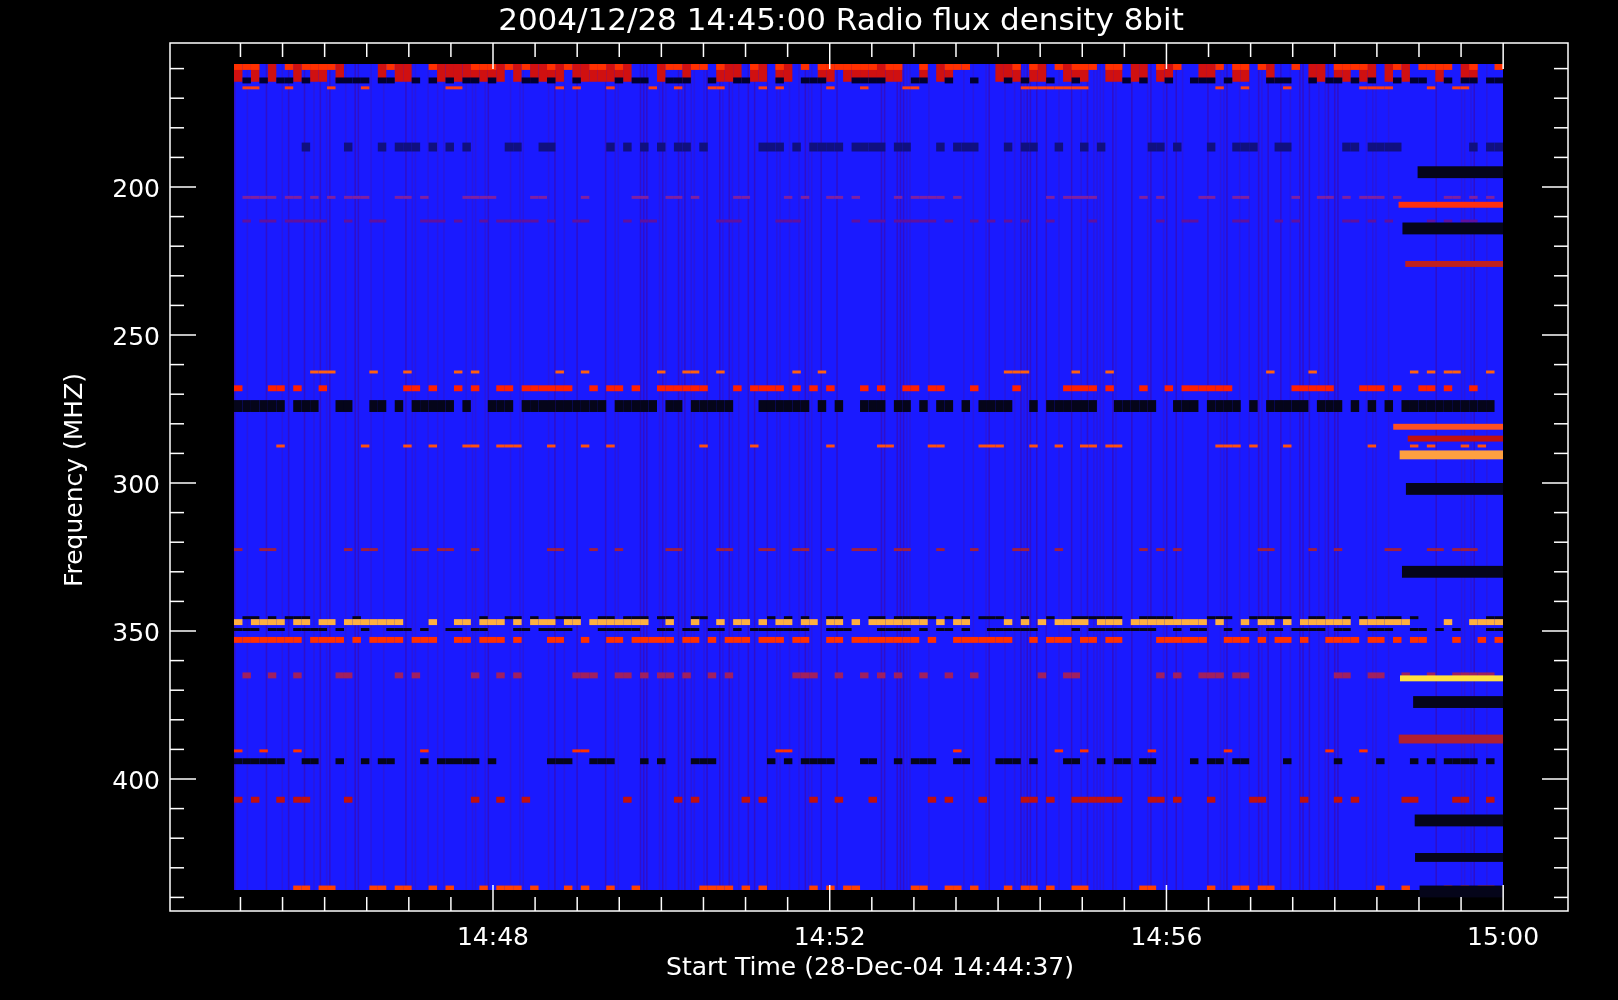 The height and width of the screenshot is (1000, 1618). Describe the element at coordinates (493, 936) in the screenshot. I see `x-tick-label: 14:48` at that location.